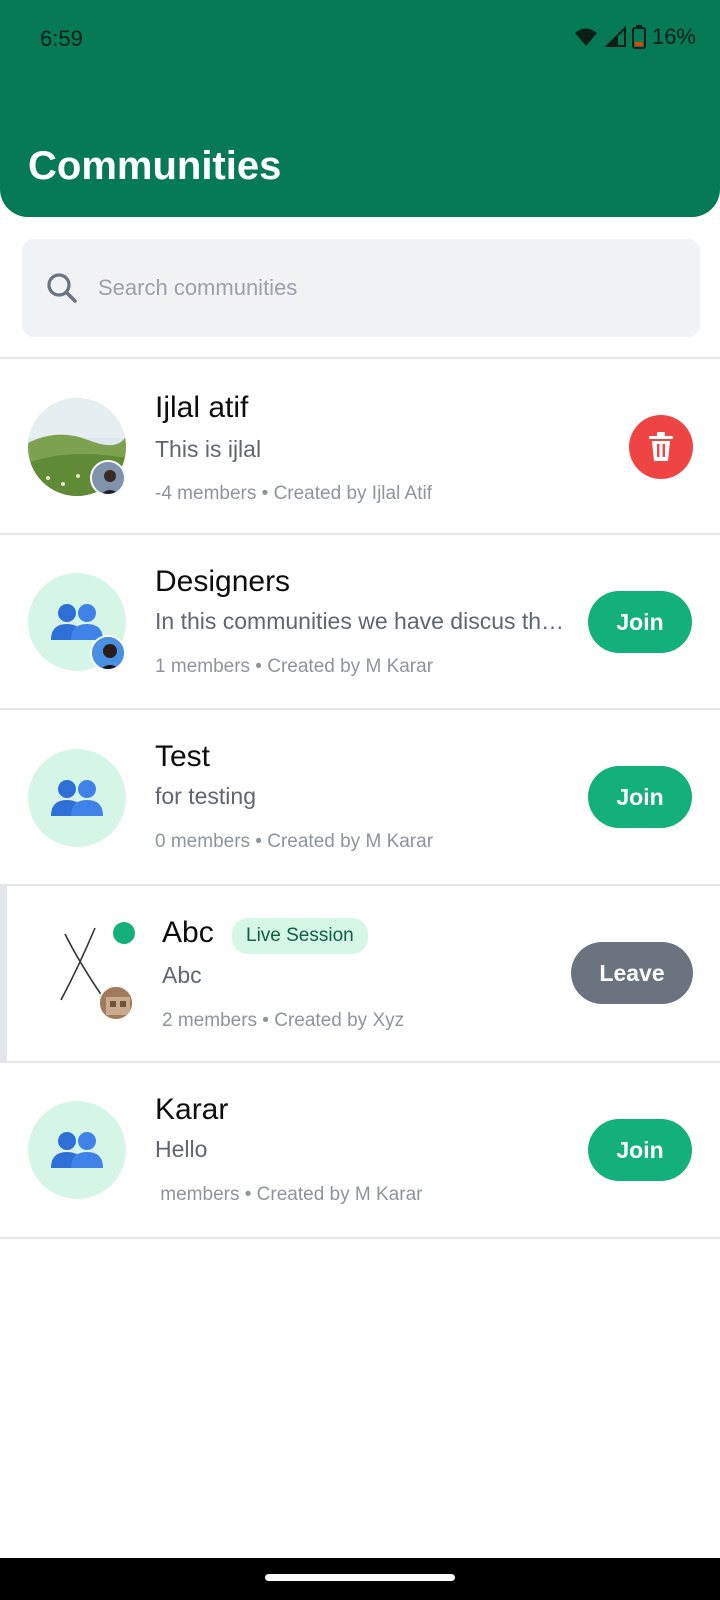  I want to click on trash-icon, so click(661, 446).